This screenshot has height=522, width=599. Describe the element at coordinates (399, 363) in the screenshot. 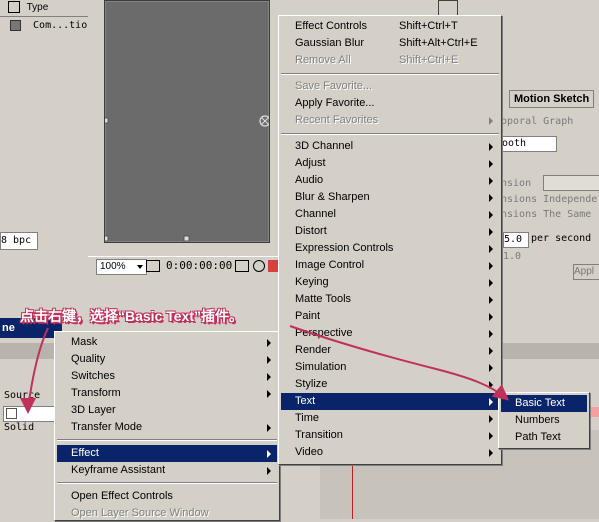

I see `annotation-arrow-to-basic-text` at that location.